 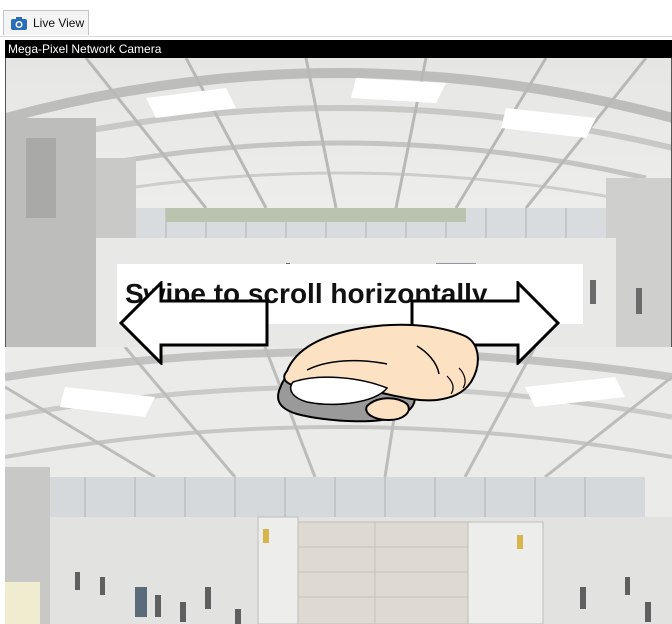 What do you see at coordinates (336, 18) in the screenshot?
I see `tab-bar: Live View` at bounding box center [336, 18].